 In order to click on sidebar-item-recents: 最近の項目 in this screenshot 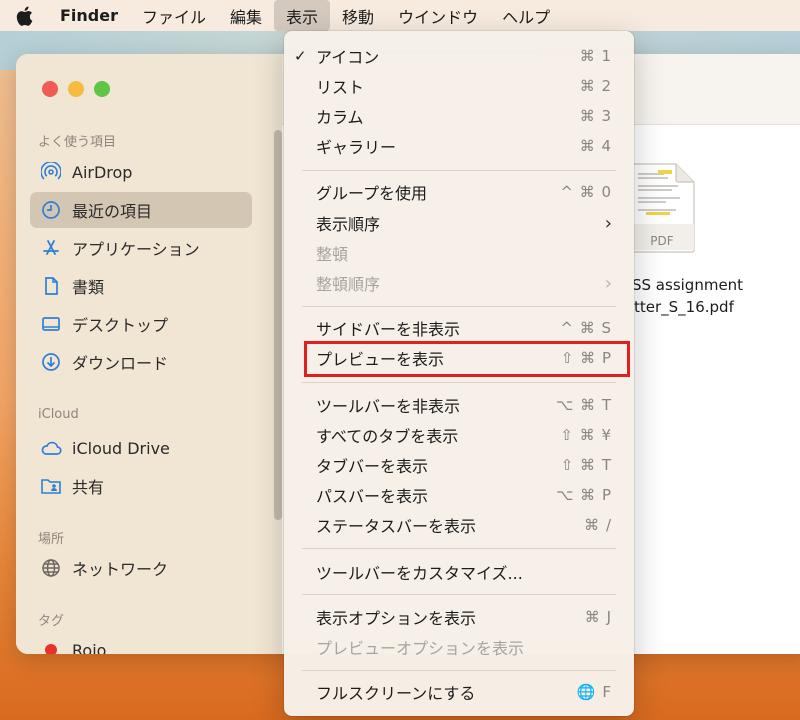, I will do `click(141, 210)`.